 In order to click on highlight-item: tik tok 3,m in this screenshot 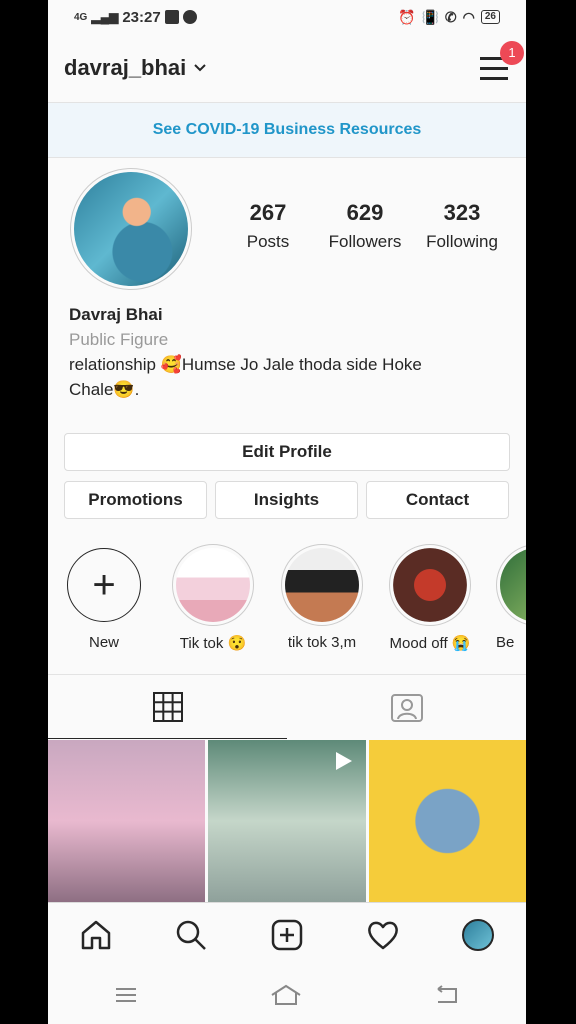, I will do `click(322, 597)`.